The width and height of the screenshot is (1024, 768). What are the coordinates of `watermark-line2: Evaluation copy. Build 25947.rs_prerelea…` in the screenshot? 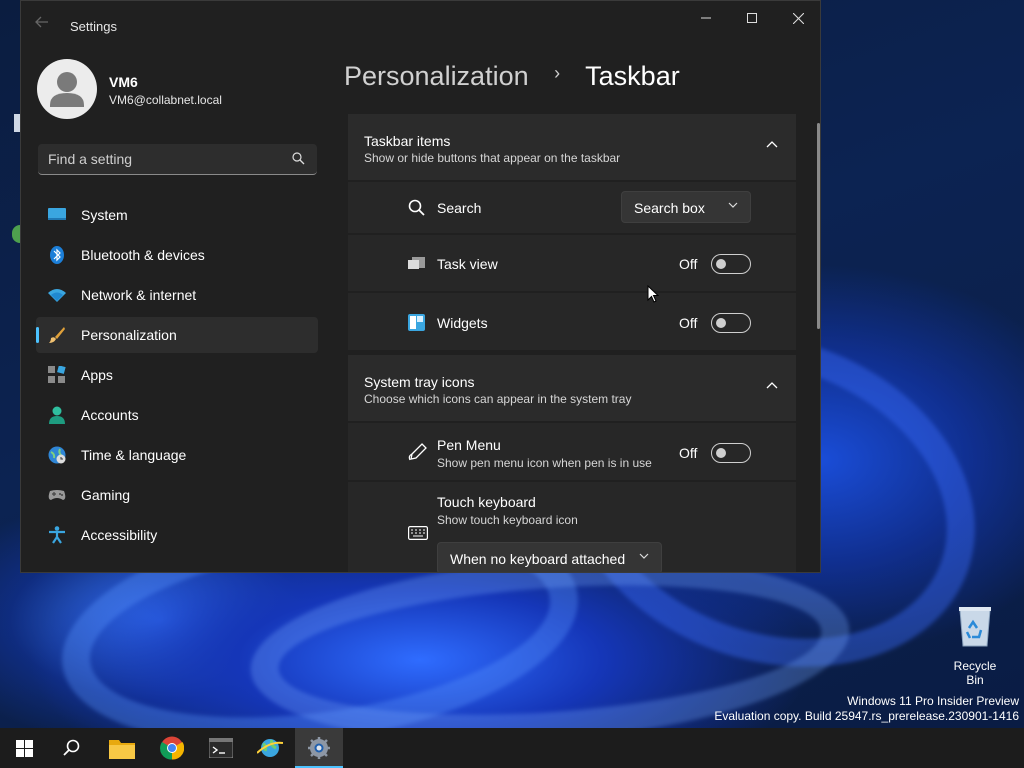 It's located at (866, 716).